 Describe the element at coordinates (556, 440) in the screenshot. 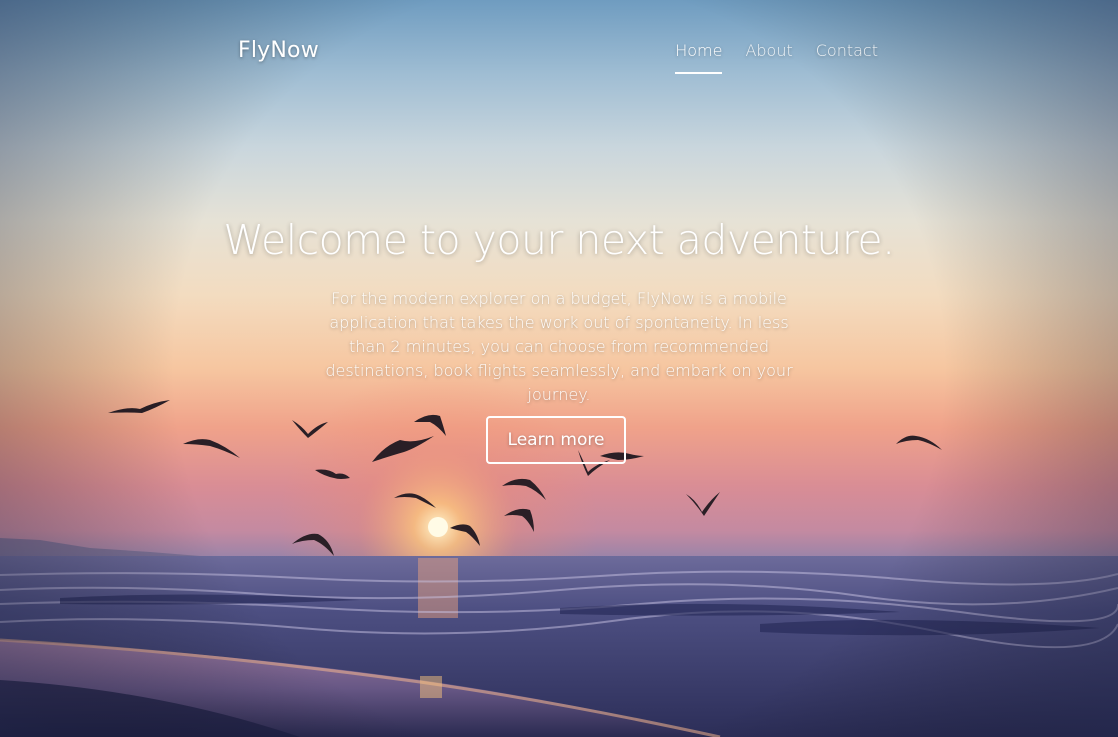

I see `learn-more-button: Learn more` at that location.